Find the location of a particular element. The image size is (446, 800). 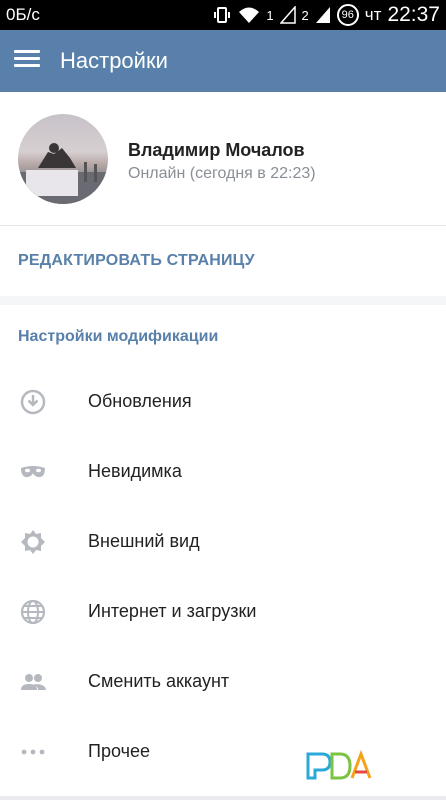

pda-logo is located at coordinates (339, 765).